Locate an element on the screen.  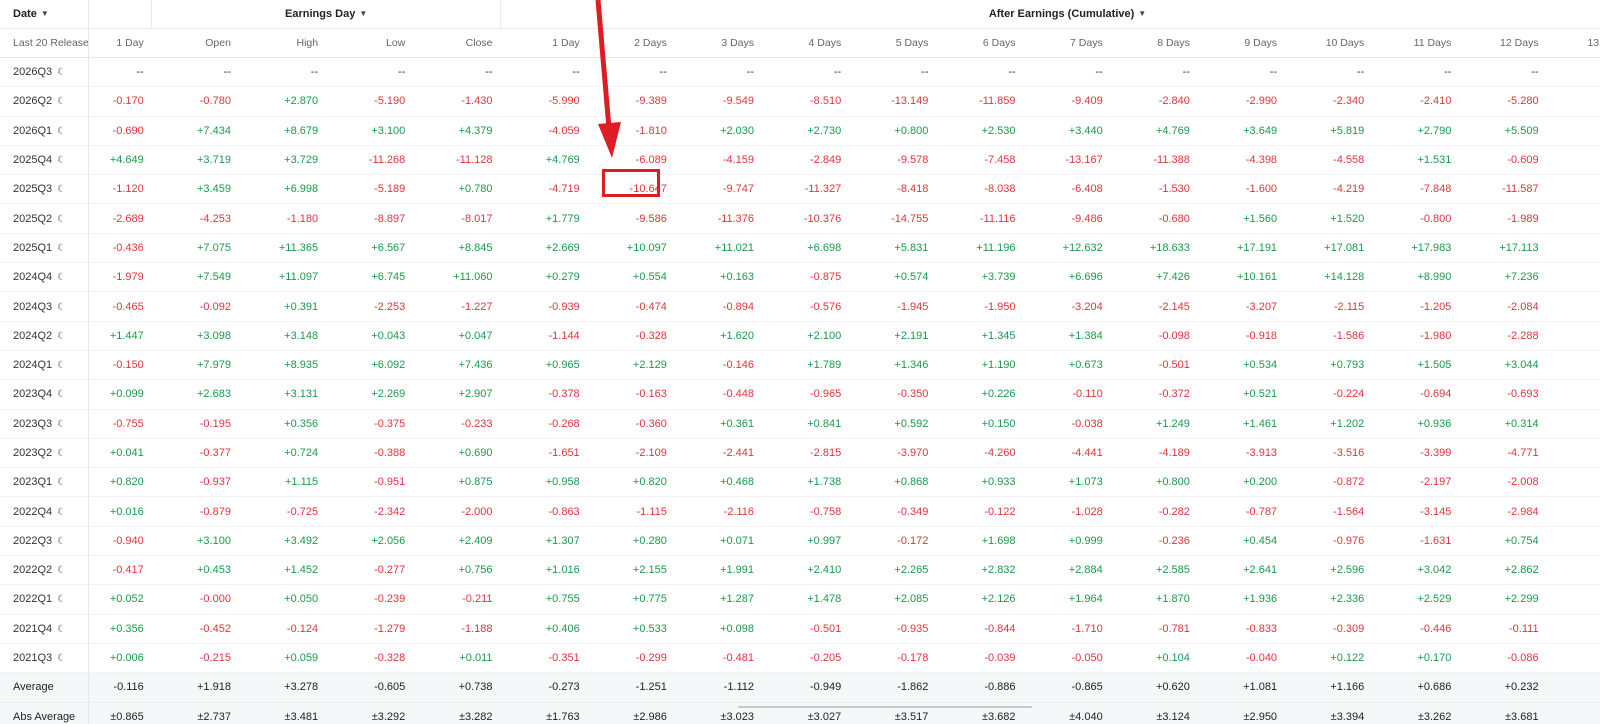
table-cell: -0.680 is located at coordinates (1154, 218).